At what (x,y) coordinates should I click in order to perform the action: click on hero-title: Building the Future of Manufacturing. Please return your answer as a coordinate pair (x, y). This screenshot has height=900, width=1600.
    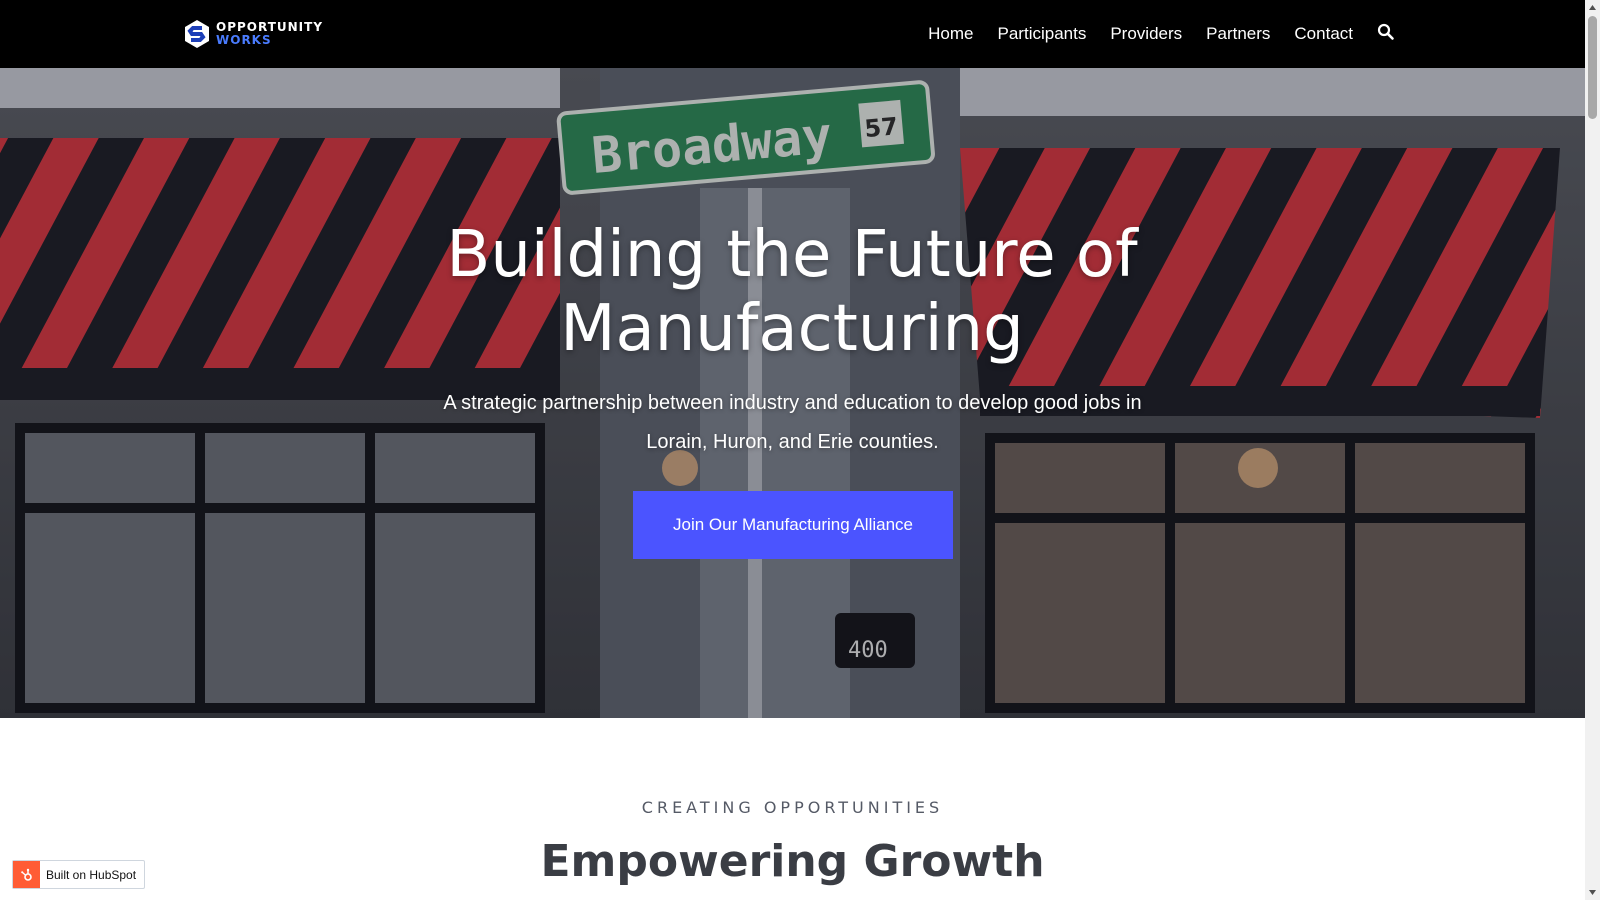
    Looking at the image, I should click on (792, 292).